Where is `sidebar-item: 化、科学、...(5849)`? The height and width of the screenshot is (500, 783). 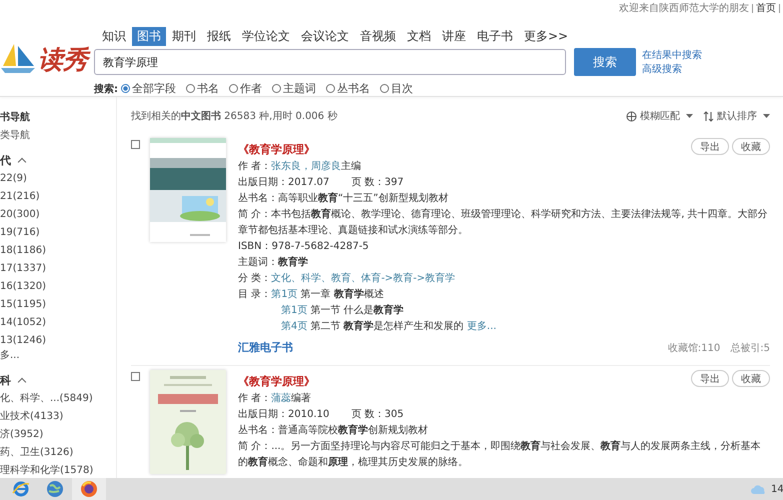 sidebar-item: 化、科学、...(5849) is located at coordinates (58, 399).